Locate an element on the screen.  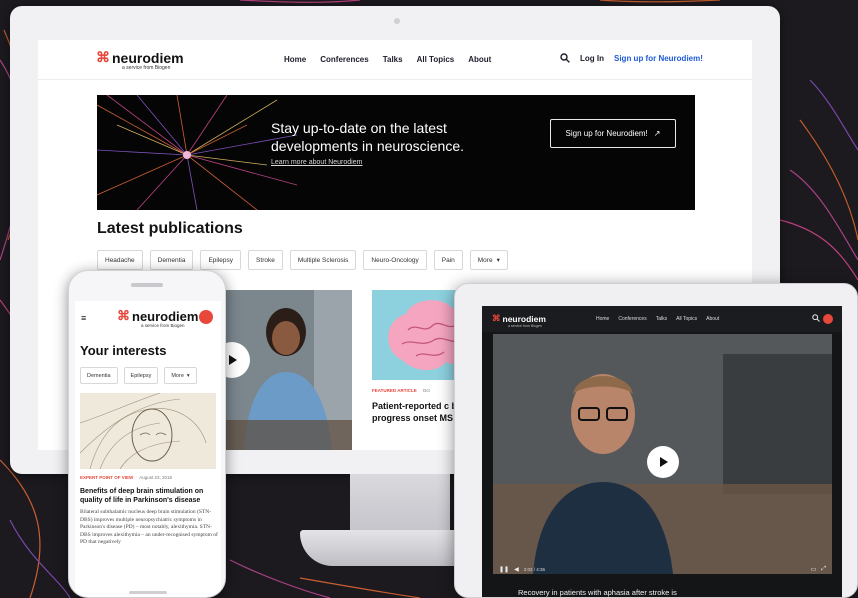
phone-home-bar is located at coordinates (148, 592).